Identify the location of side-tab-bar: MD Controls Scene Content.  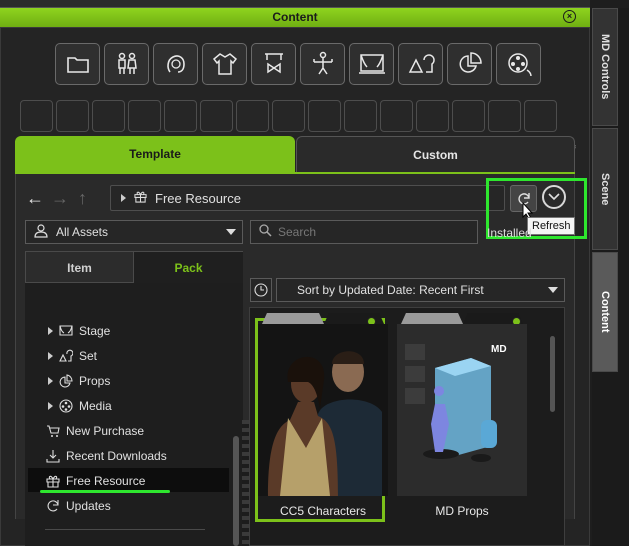
(610, 277).